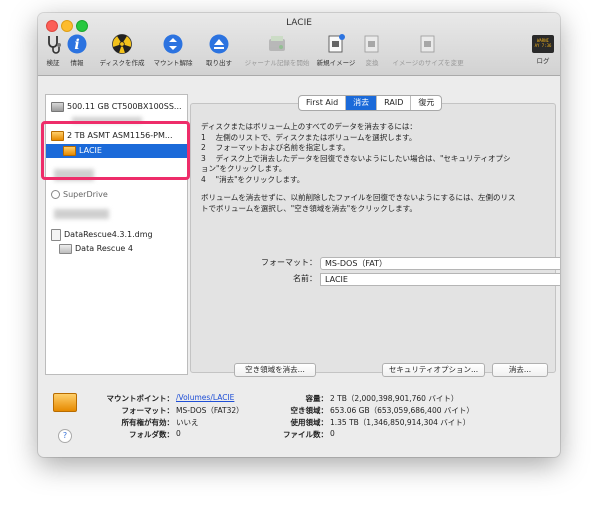 The height and width of the screenshot is (509, 600). What do you see at coordinates (402, 410) in the screenshot?
I see `available-value: 653.06 GB（653,059,686,400 バイト）` at bounding box center [402, 410].